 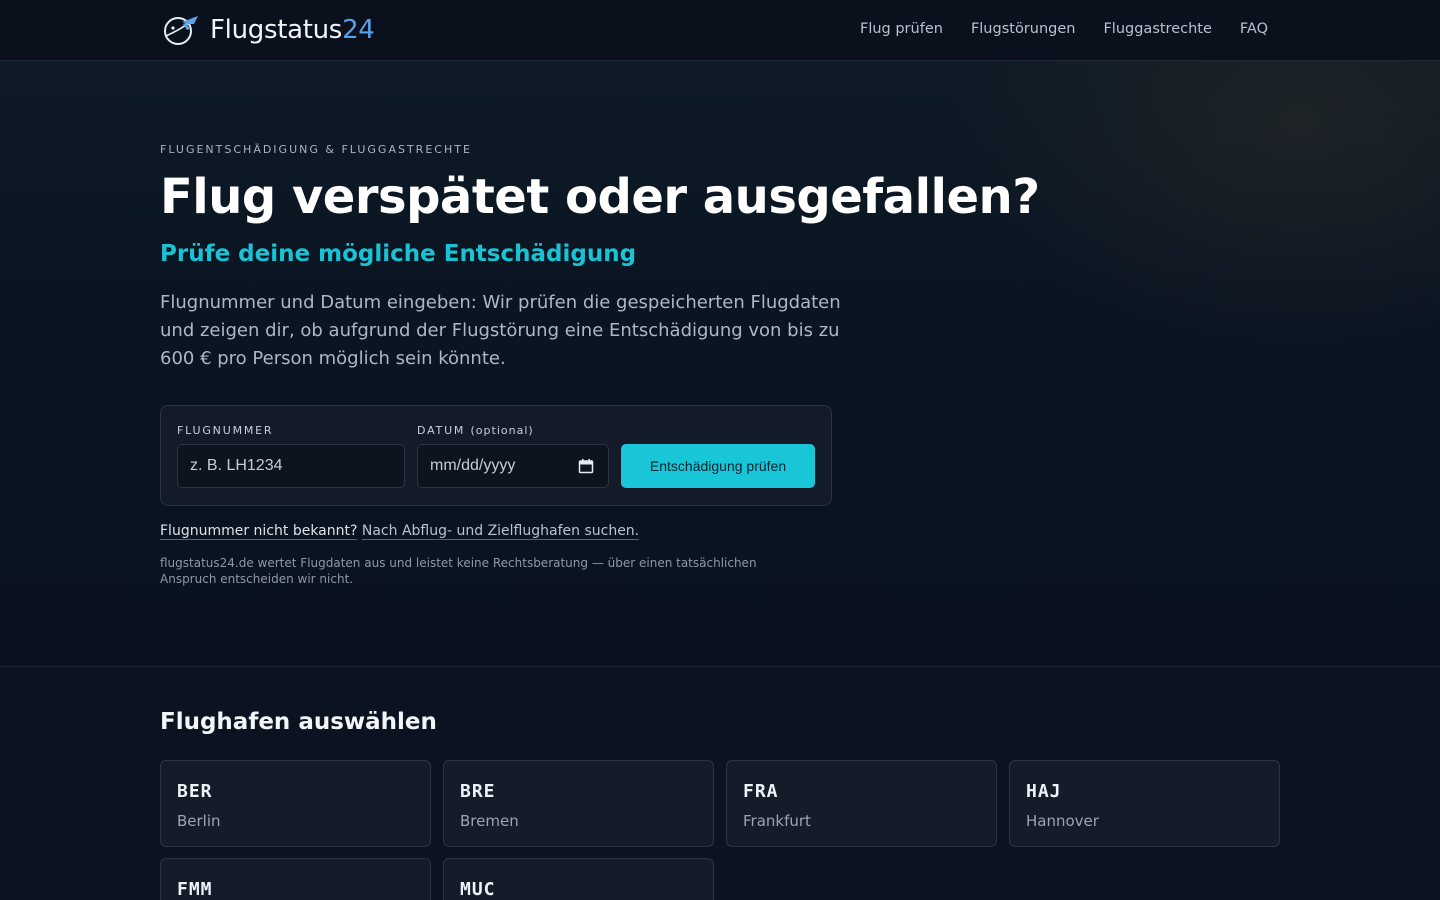 I want to click on airport-code: FMM, so click(x=195, y=889).